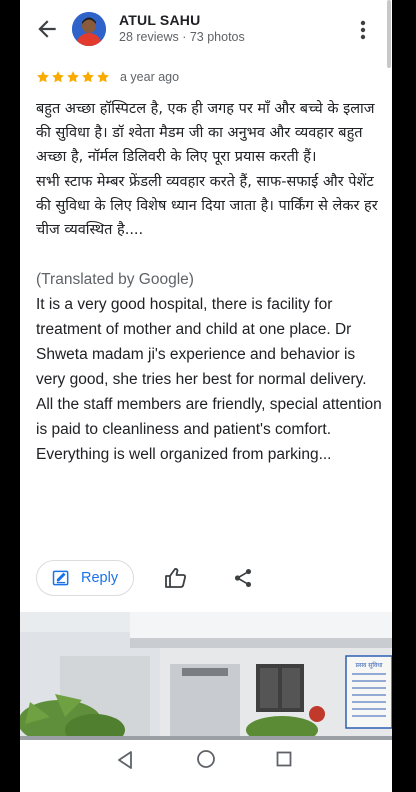  I want to click on system-nav-bar, so click(206, 760).